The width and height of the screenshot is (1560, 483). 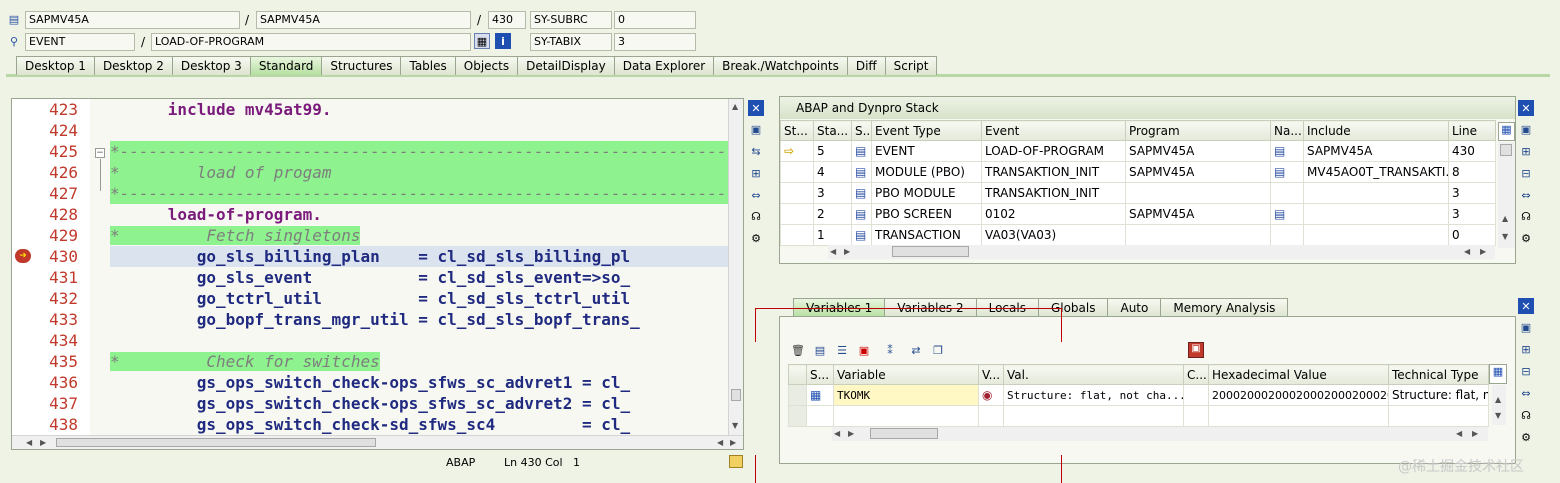 I want to click on vars-horizontal-scrollbar: ◀ ▶ ◀ ▶, so click(x=1160, y=434).